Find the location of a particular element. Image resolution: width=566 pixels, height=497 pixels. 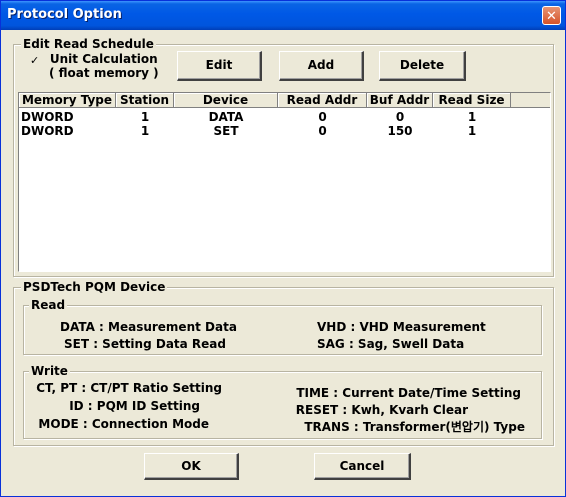

cancel-button: Cancel is located at coordinates (362, 466).